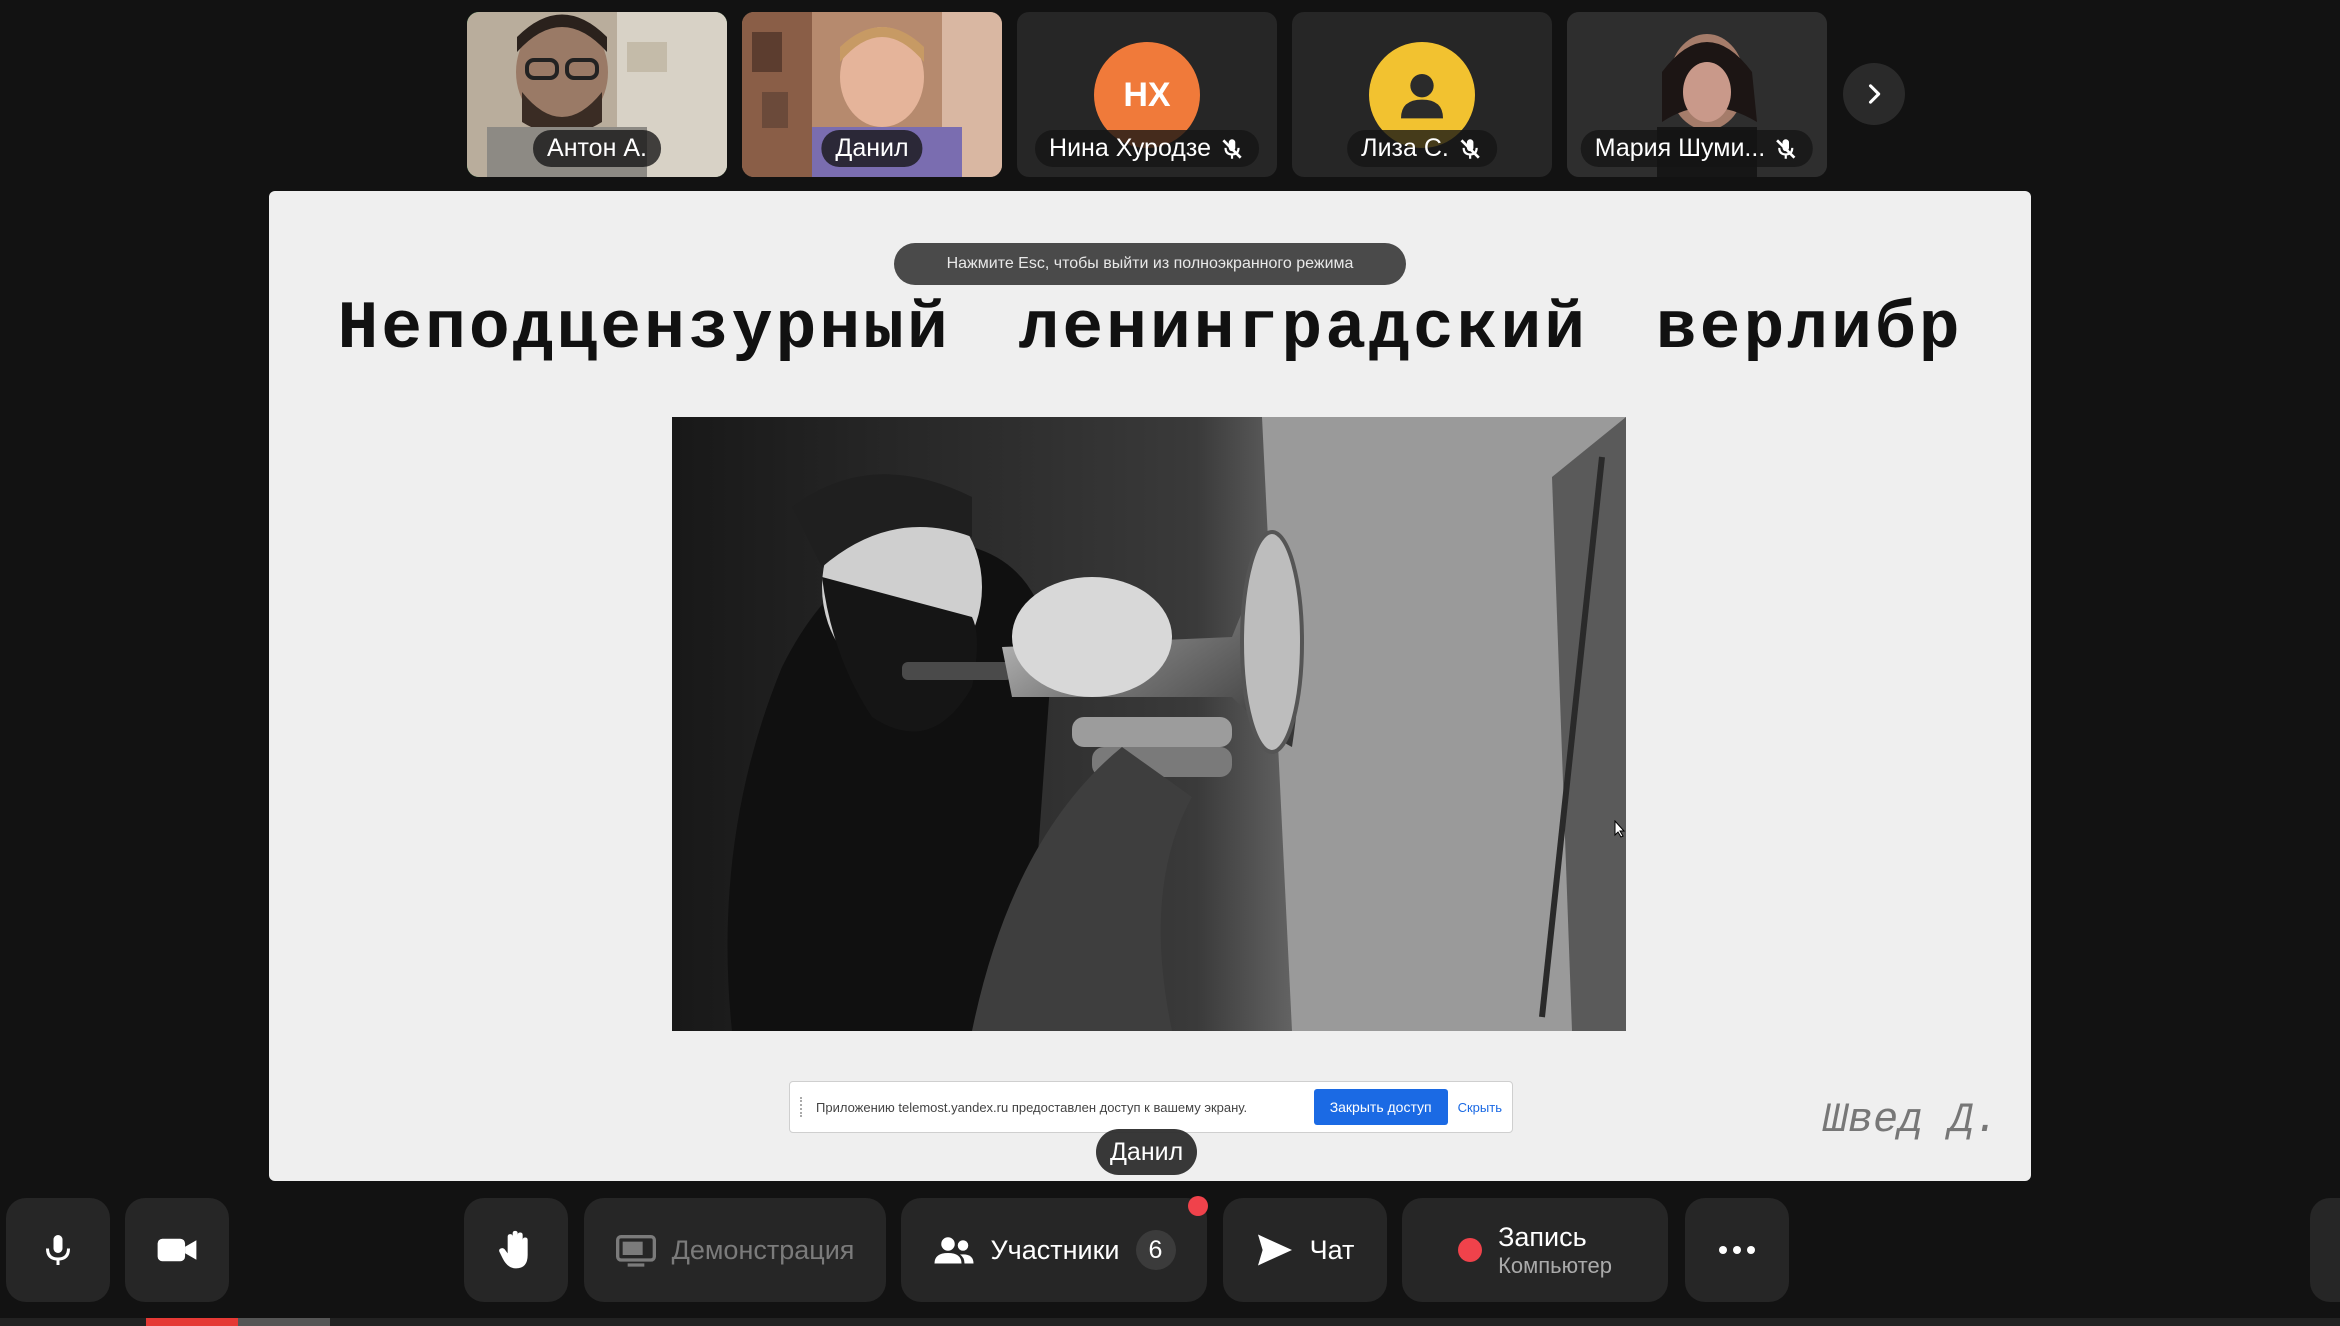  I want to click on more-options-button, so click(1737, 1250).